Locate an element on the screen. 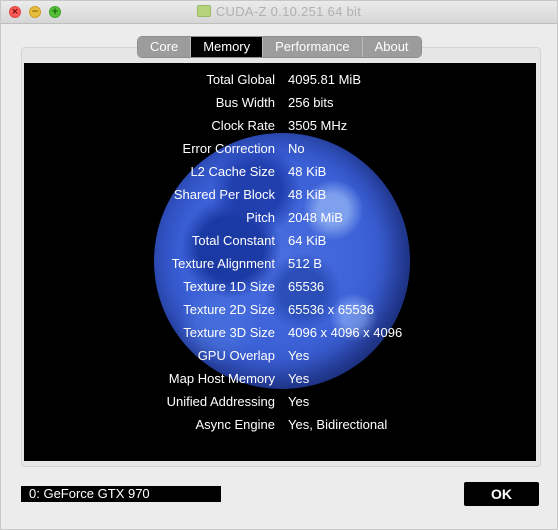 The height and width of the screenshot is (530, 558). memory-info-label: L2 Cache Size is located at coordinates (232, 171).